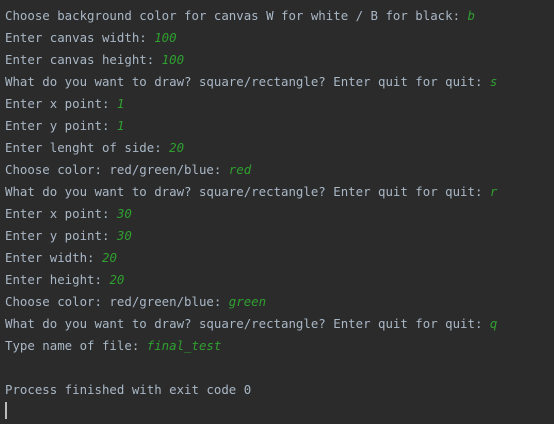 The width and height of the screenshot is (554, 424). Describe the element at coordinates (279, 346) in the screenshot. I see `console-line: Type name of file: final_test` at that location.